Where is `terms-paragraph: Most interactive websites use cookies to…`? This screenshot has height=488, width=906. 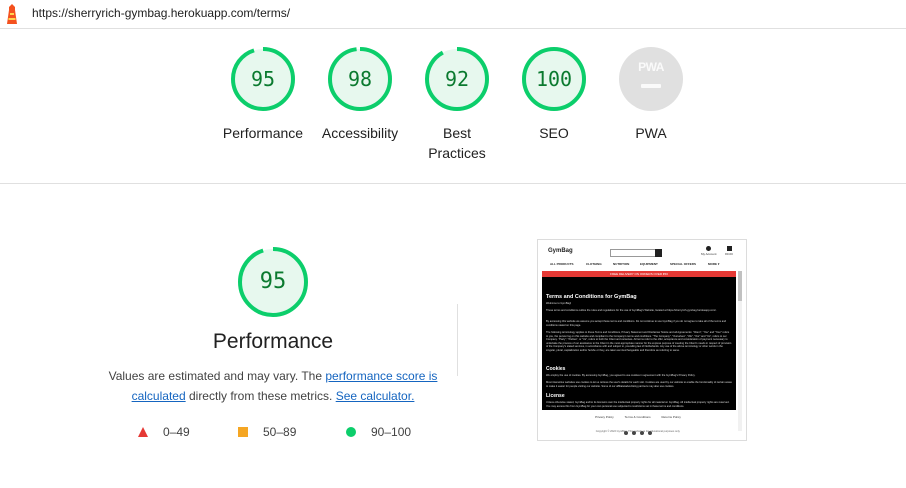 terms-paragraph: Most interactive websites use cookies to… is located at coordinates (639, 384).